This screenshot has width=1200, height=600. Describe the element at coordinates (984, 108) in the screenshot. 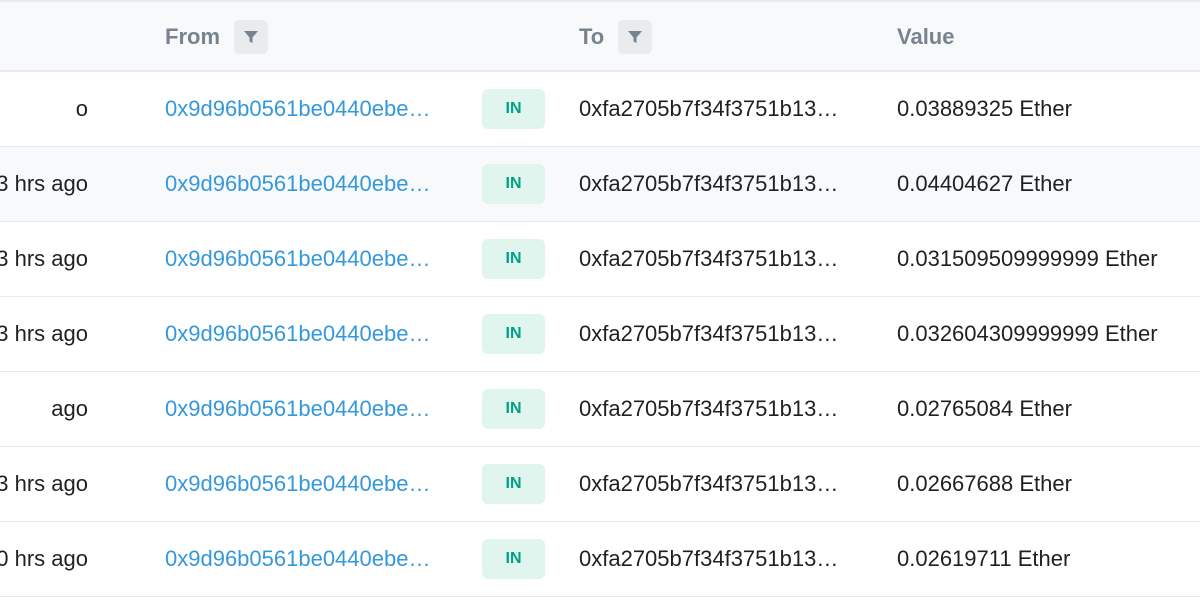

I see `value-cell: 0.03889325 Ether` at that location.